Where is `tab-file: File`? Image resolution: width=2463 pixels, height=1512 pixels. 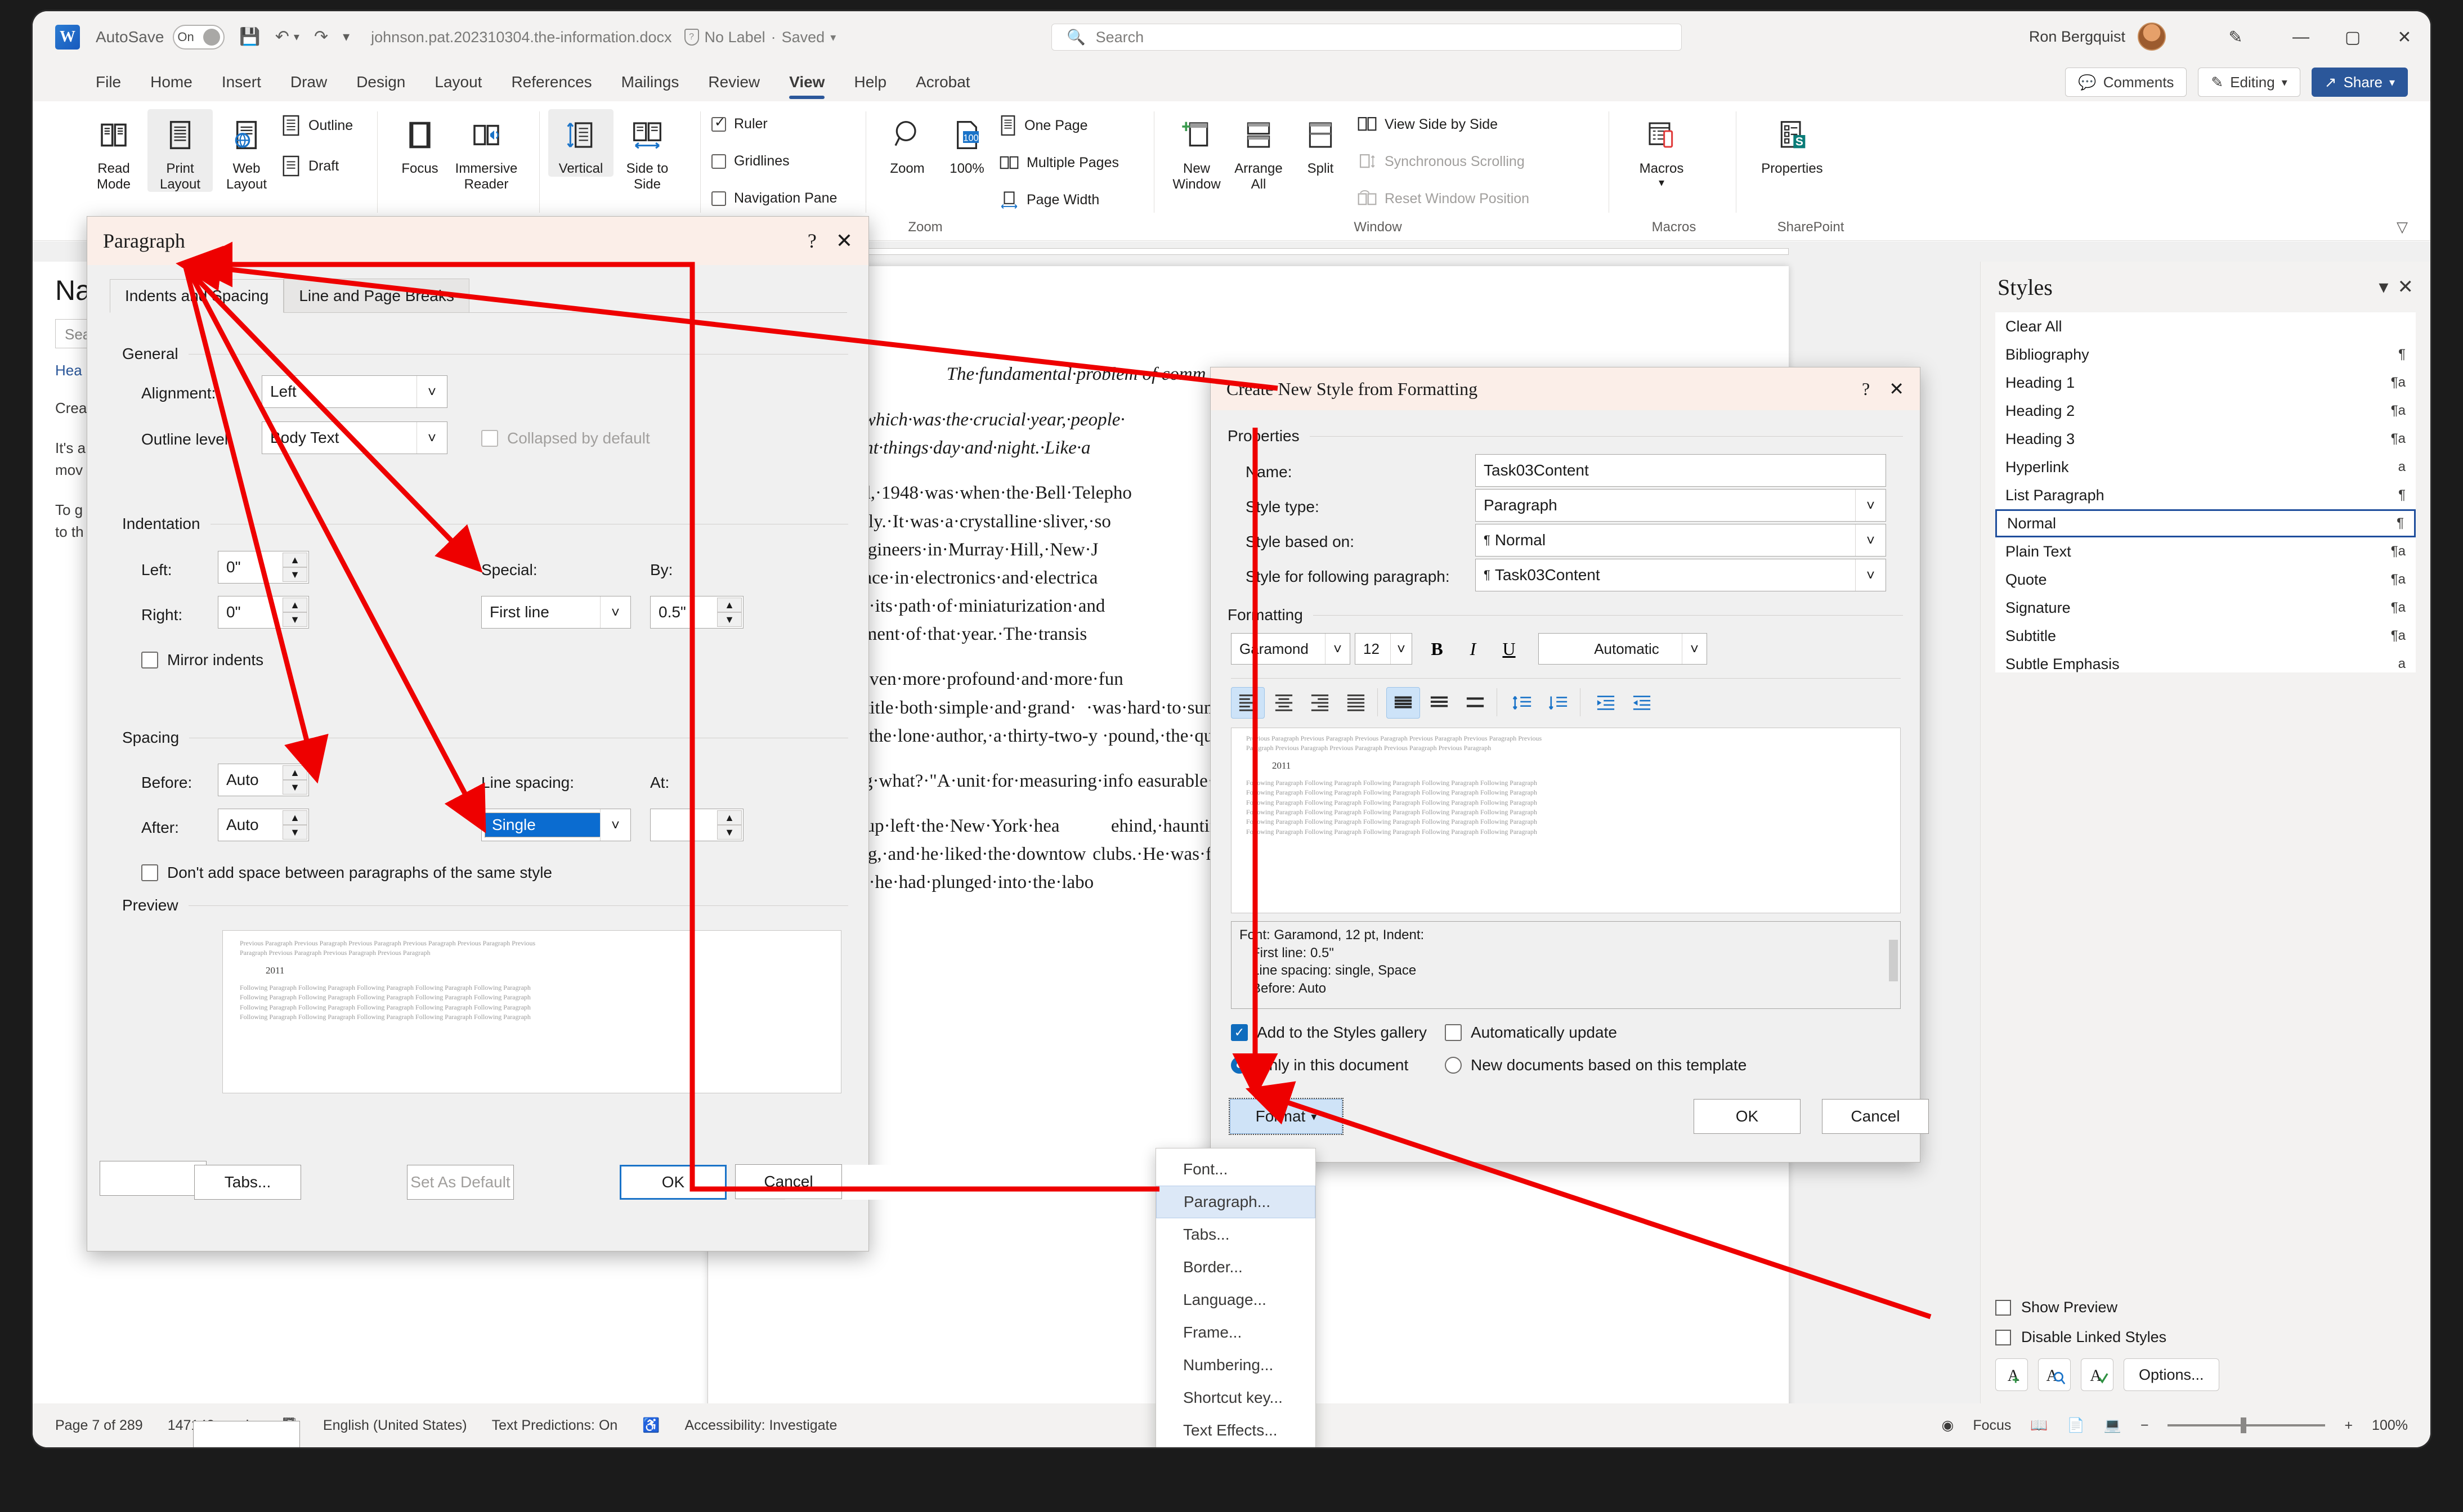
tab-file: File is located at coordinates (108, 82).